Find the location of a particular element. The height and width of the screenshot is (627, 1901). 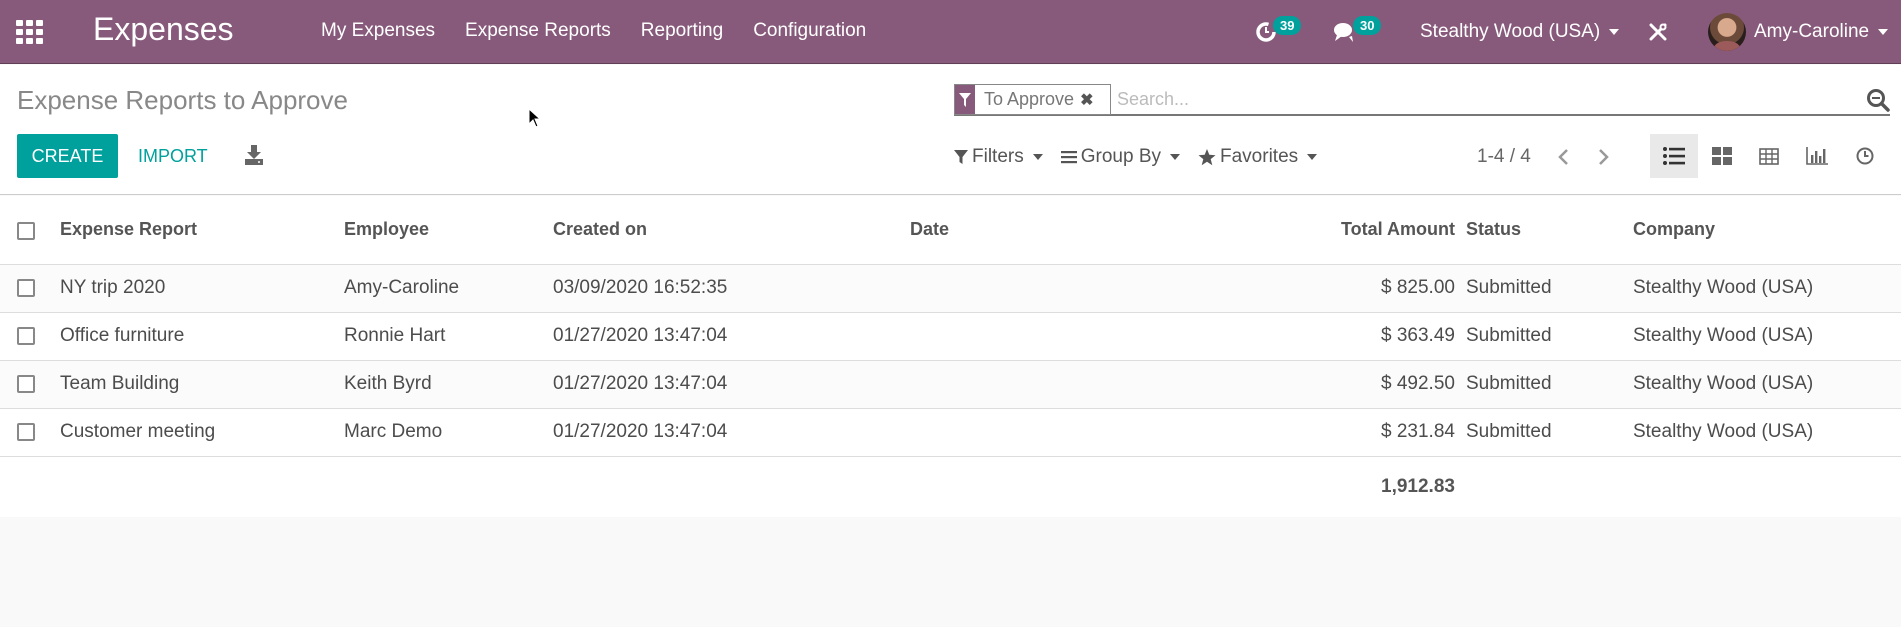

column-header-company: Company is located at coordinates (1766, 230).